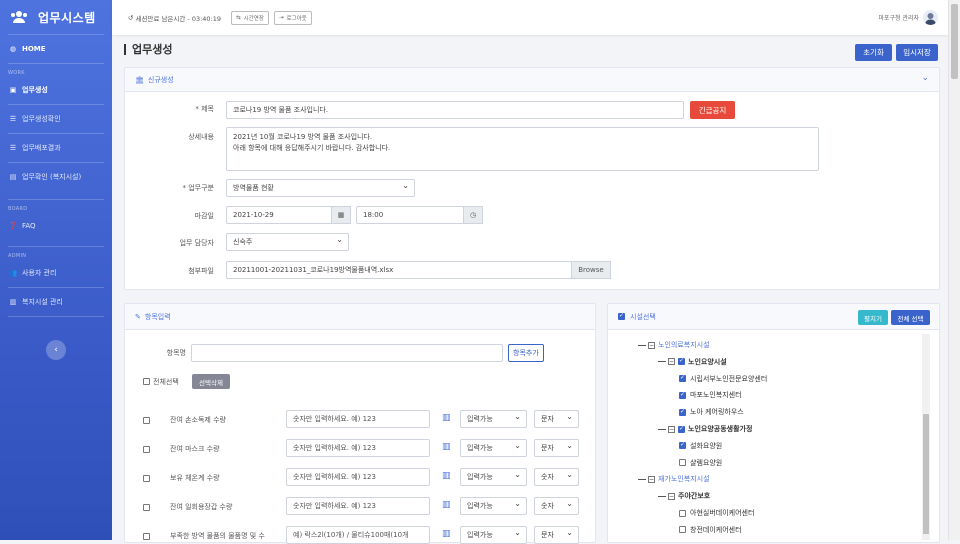 The height and width of the screenshot is (544, 960). Describe the element at coordinates (773, 317) in the screenshot. I see `facility-card-header: 시설선택` at that location.